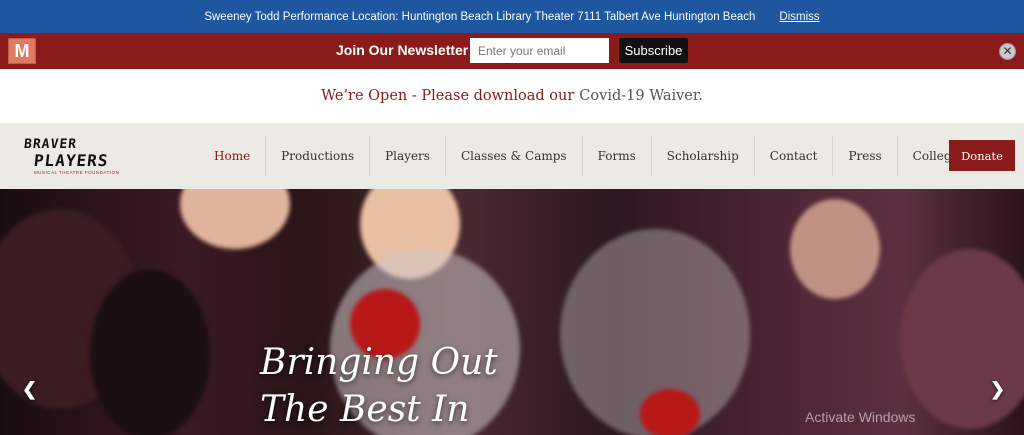 Image resolution: width=1024 pixels, height=435 pixels. What do you see at coordinates (448, 96) in the screenshot?
I see `notice-text: We’re Open - Please download our` at bounding box center [448, 96].